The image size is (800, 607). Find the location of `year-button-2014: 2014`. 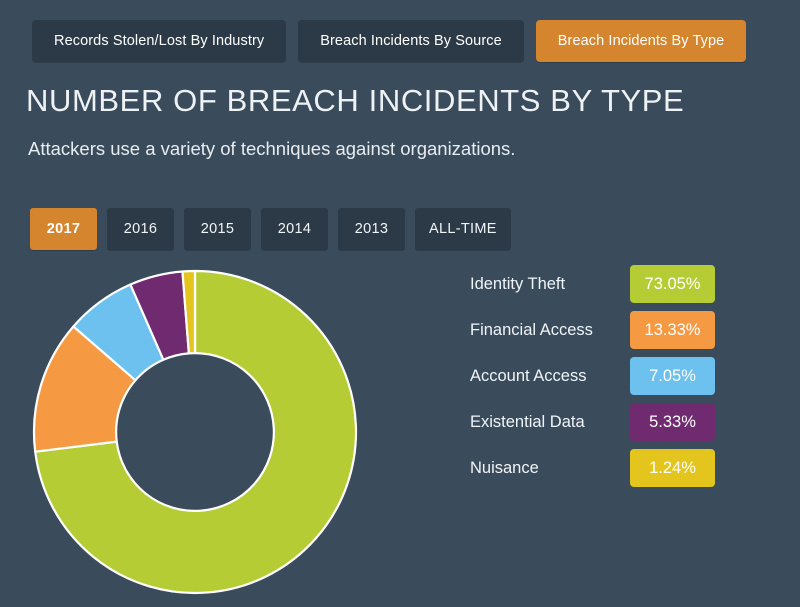

year-button-2014: 2014 is located at coordinates (294, 229).